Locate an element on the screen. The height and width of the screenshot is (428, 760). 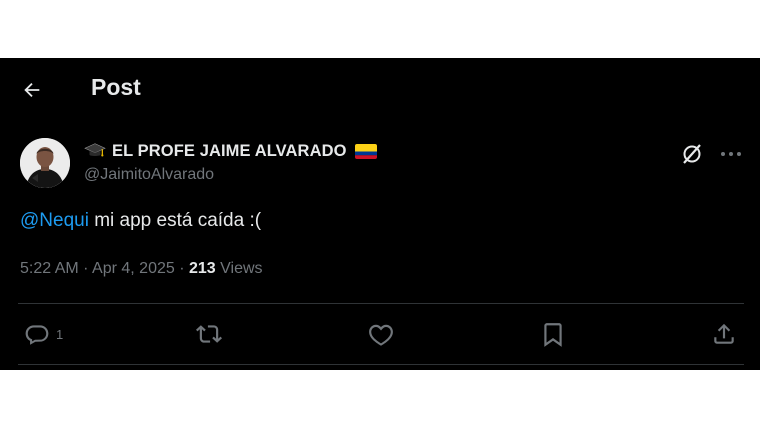
grok-icon is located at coordinates (692, 154).